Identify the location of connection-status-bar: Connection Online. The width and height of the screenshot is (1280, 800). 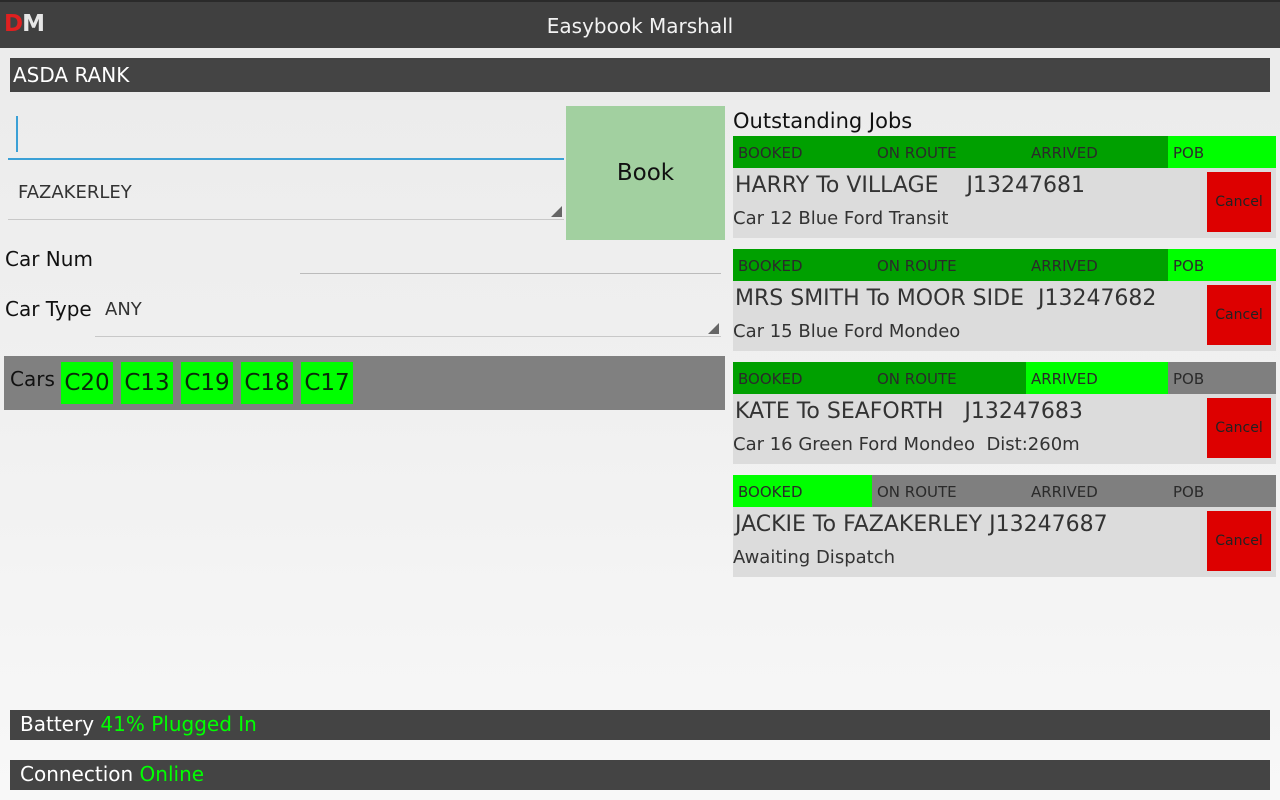
(640, 775).